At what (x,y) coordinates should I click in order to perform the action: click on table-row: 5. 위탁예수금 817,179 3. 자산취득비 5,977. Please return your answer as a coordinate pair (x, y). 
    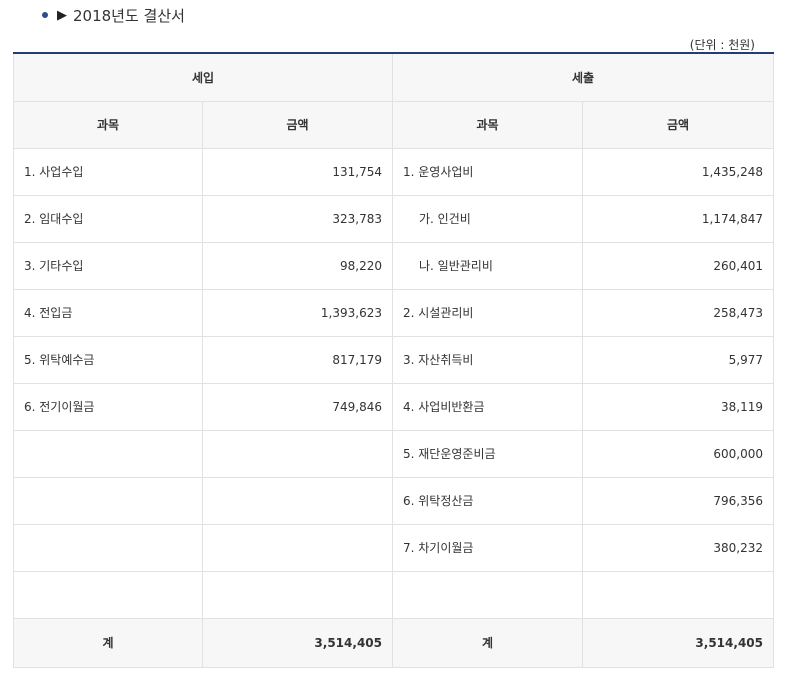
    Looking at the image, I should click on (393, 359).